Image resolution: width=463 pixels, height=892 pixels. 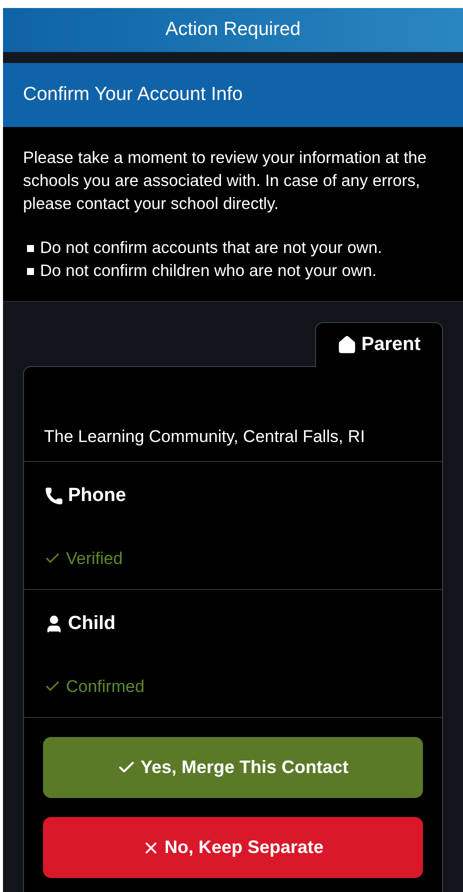 What do you see at coordinates (347, 345) in the screenshot?
I see `home-icon` at bounding box center [347, 345].